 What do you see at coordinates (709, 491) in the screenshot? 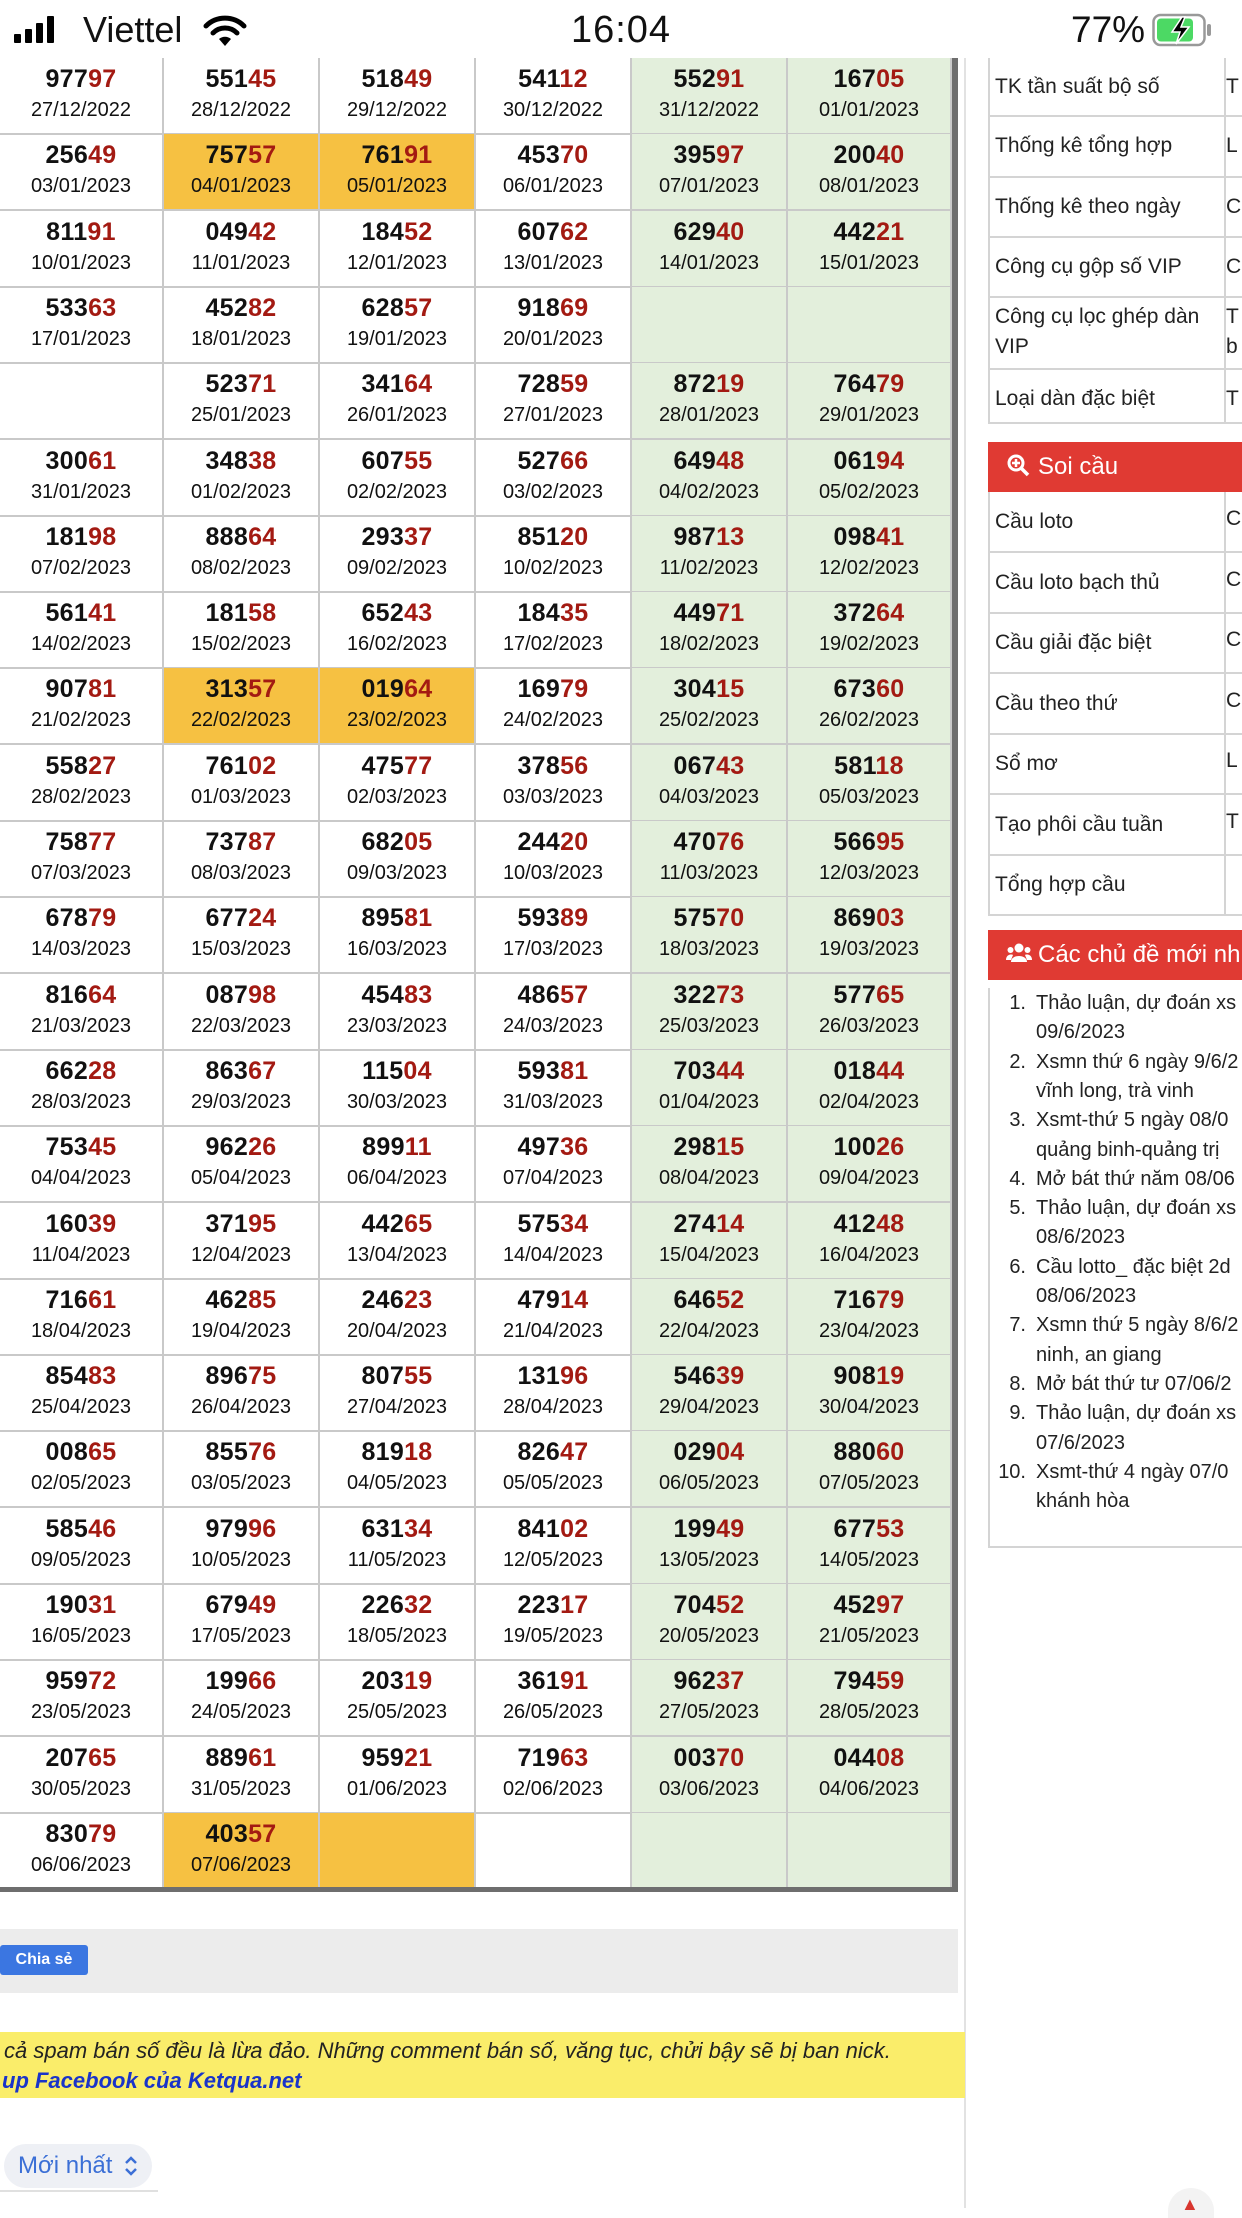
I see `result-date: 04/02/2023` at bounding box center [709, 491].